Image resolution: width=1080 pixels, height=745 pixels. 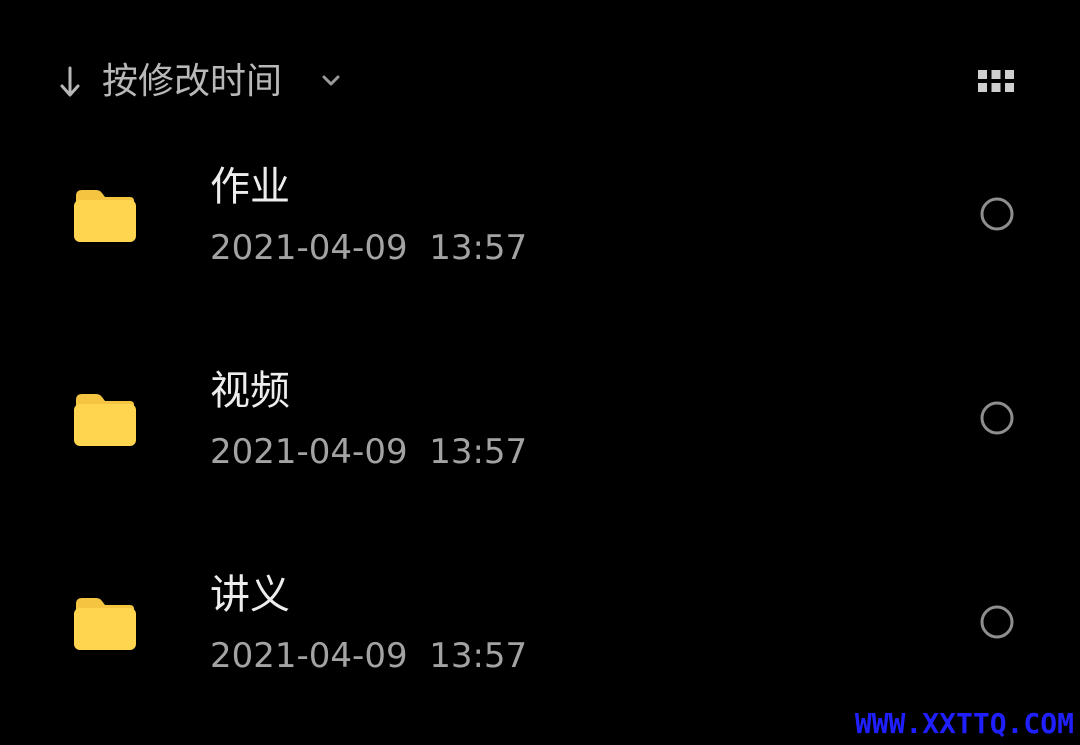 What do you see at coordinates (540, 82) in the screenshot?
I see `sort-bar: 按修改时间` at bounding box center [540, 82].